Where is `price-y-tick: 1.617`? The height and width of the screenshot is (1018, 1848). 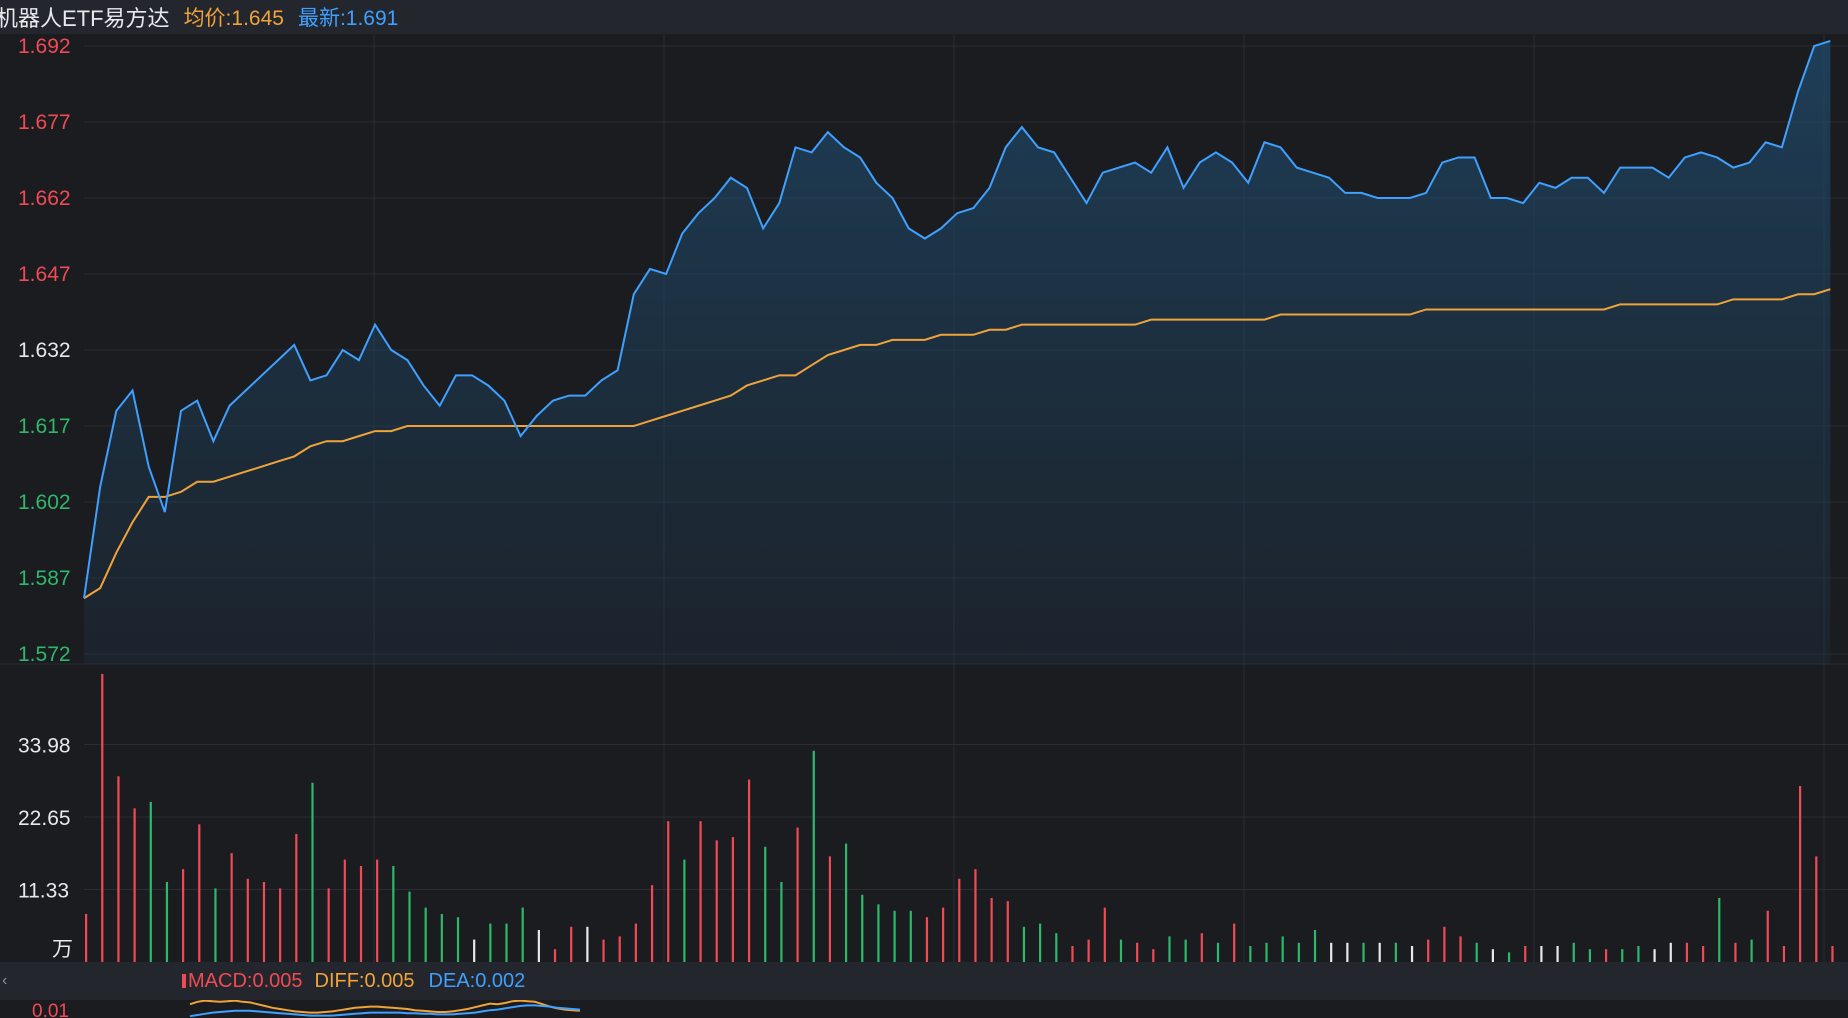 price-y-tick: 1.617 is located at coordinates (44, 426).